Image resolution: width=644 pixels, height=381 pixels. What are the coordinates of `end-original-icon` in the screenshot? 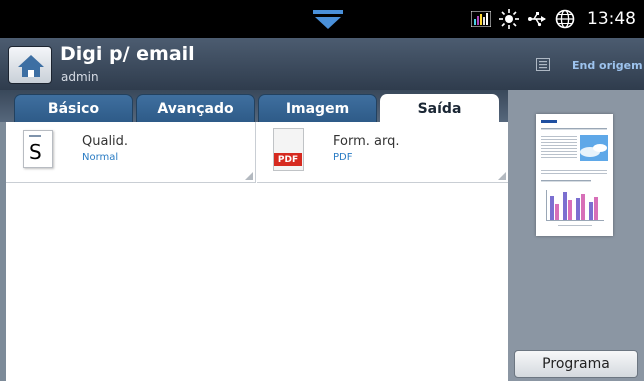 It's located at (543, 64).